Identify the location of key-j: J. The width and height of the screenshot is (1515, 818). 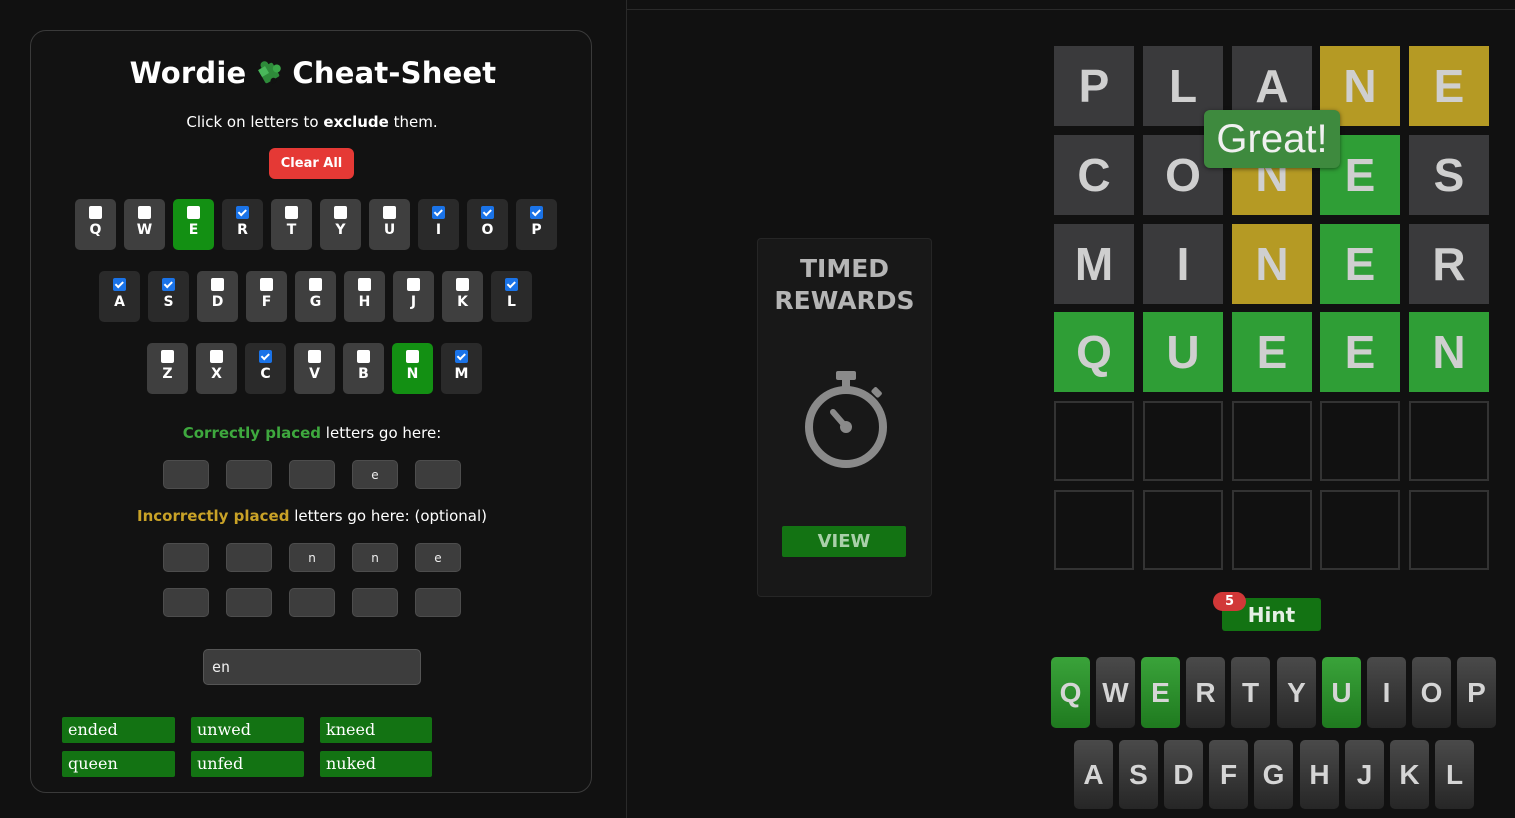
(1364, 774).